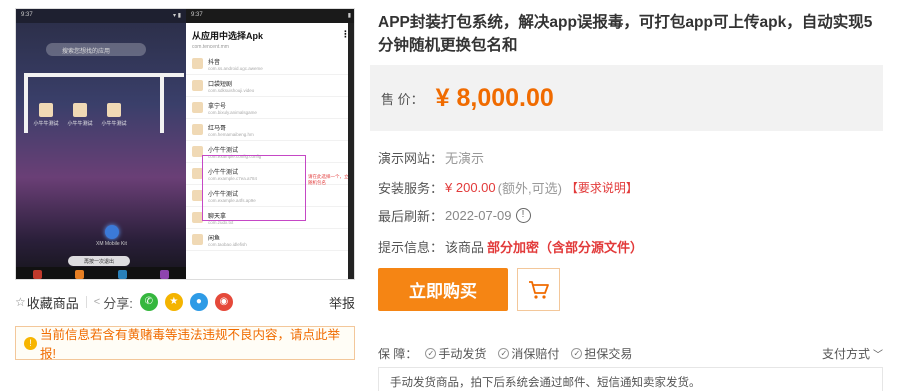 The image size is (899, 391). Describe the element at coordinates (342, 302) in the screenshot. I see `report-link: 举报` at that location.